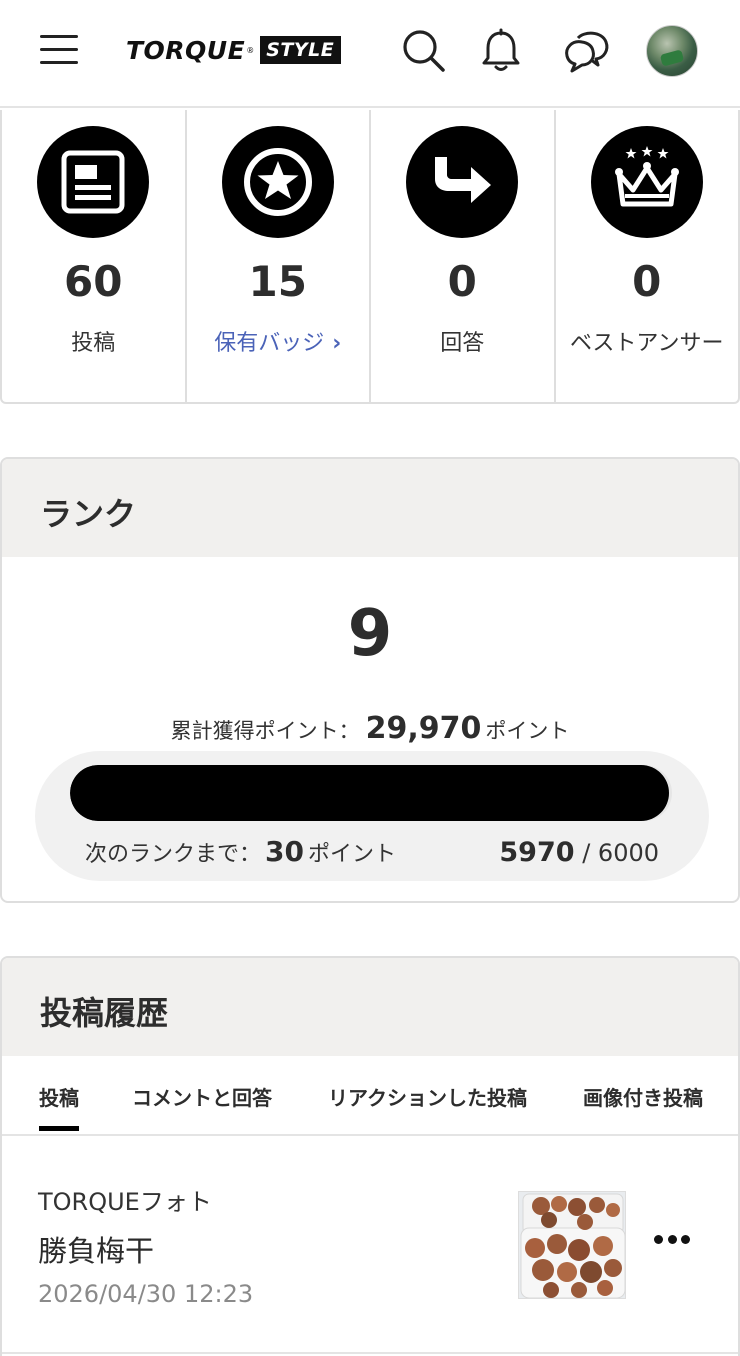 The width and height of the screenshot is (740, 1356). Describe the element at coordinates (572, 1245) in the screenshot. I see `post-thumbnail` at that location.